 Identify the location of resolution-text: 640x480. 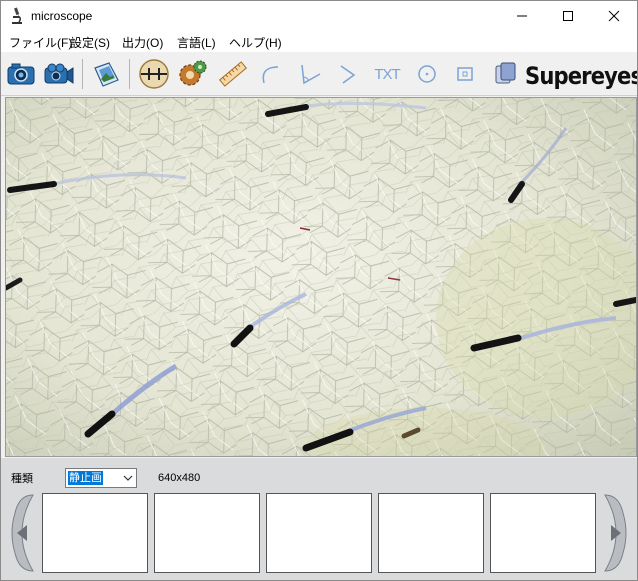
(179, 478).